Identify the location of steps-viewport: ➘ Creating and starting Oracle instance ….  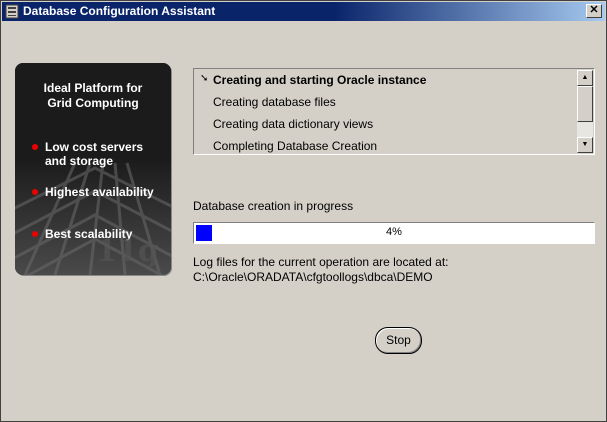
(386, 111).